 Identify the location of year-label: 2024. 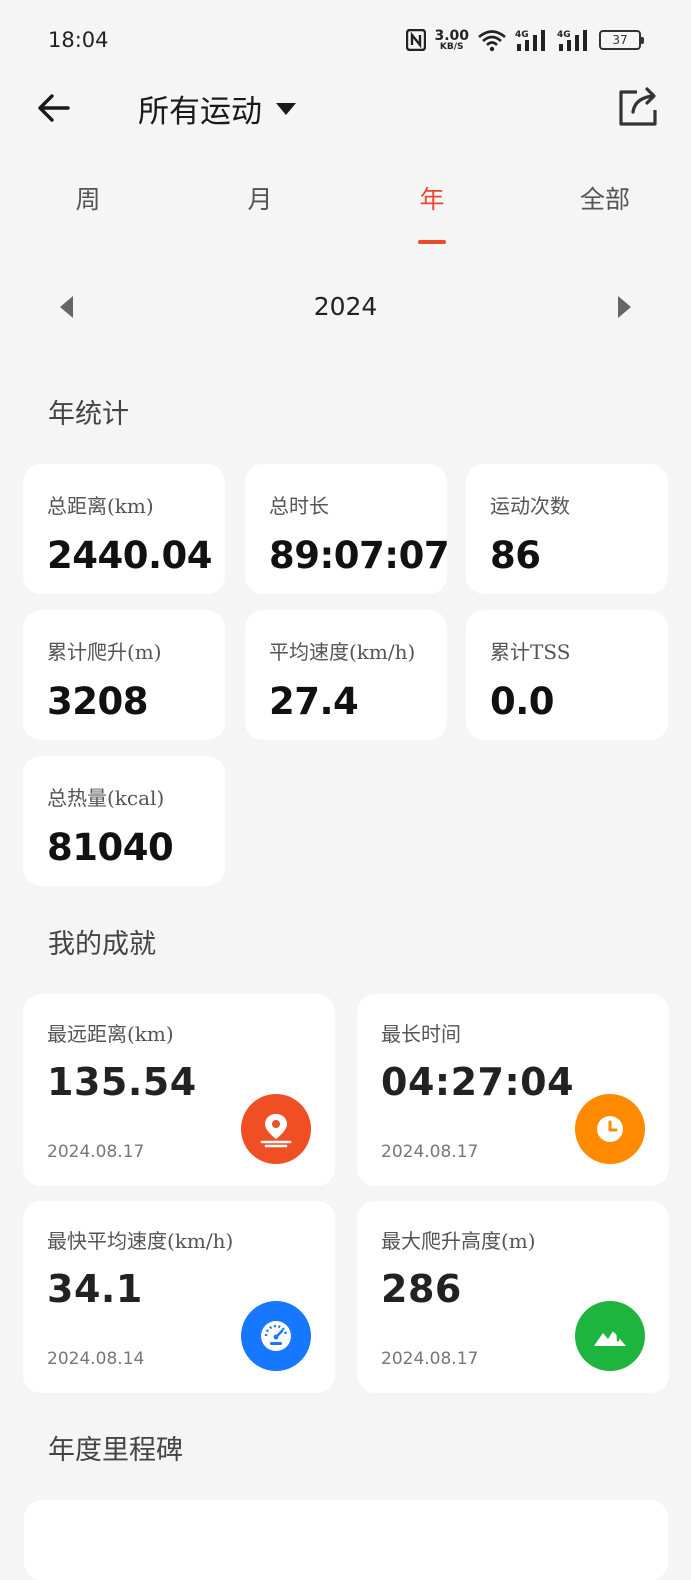
(345, 306).